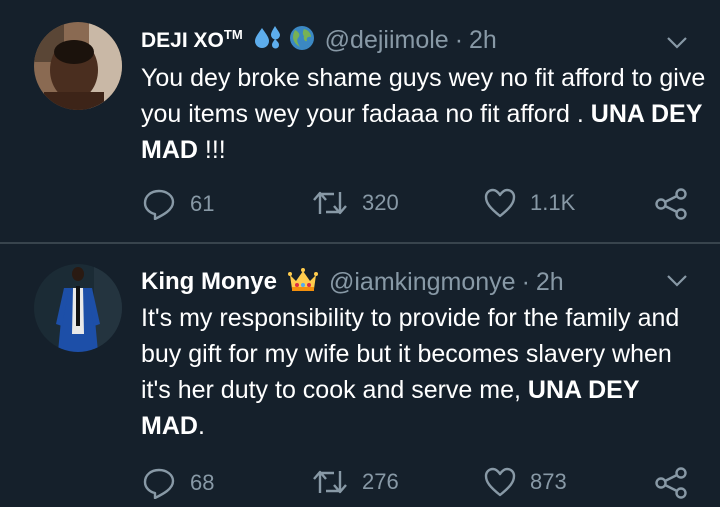  What do you see at coordinates (192, 40) in the screenshot?
I see `display-name: DEJI XOTM` at bounding box center [192, 40].